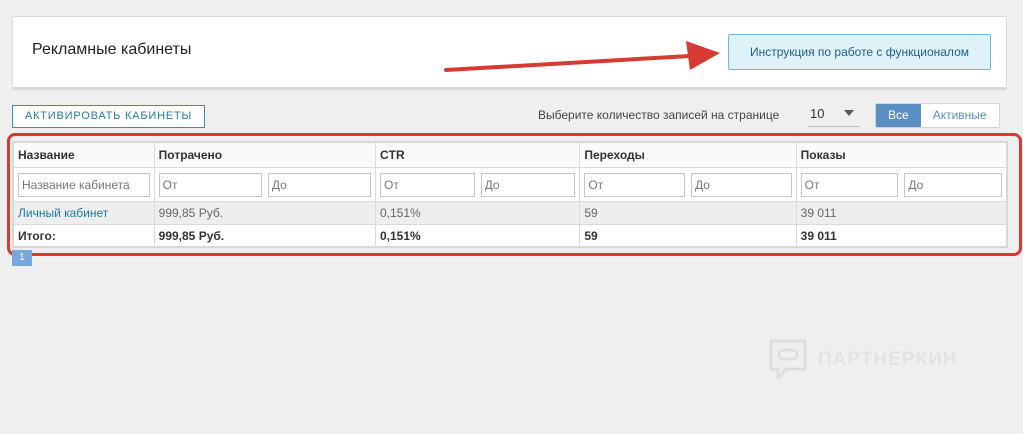 This screenshot has width=1023, height=434. I want to click on spent-from-input, so click(210, 184).